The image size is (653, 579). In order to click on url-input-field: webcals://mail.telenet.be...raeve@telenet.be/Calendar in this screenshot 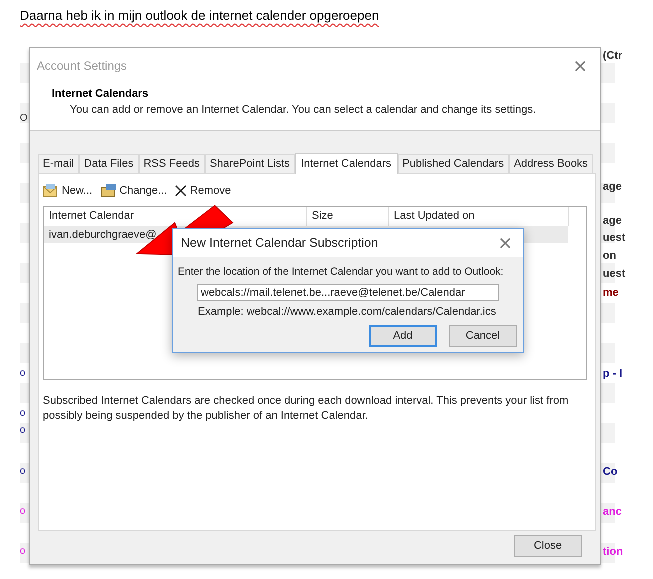, I will do `click(348, 292)`.